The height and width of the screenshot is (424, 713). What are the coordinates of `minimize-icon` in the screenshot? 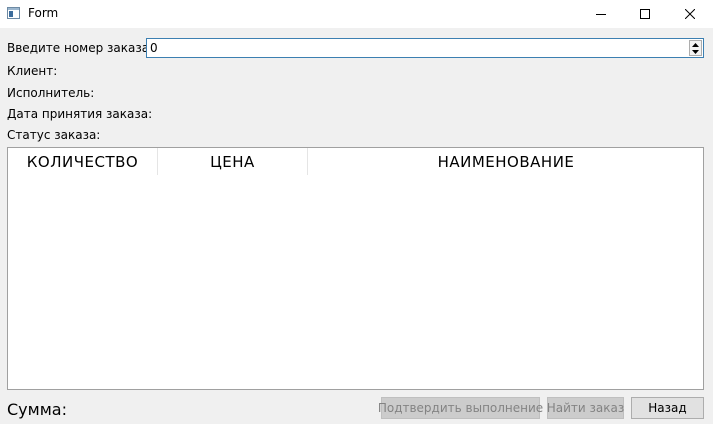 It's located at (601, 14).